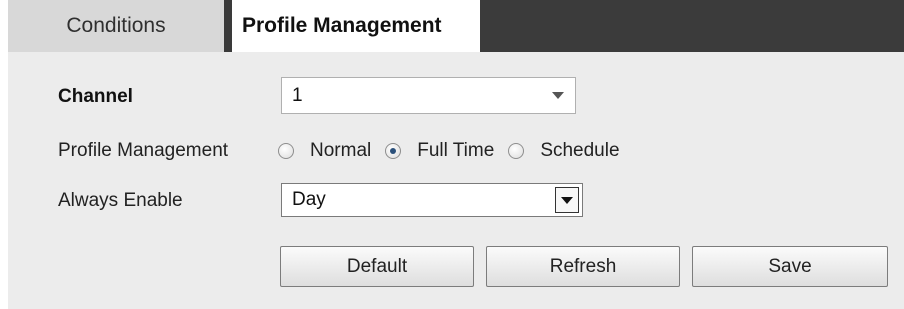  Describe the element at coordinates (583, 266) in the screenshot. I see `refresh-button: Refresh` at that location.